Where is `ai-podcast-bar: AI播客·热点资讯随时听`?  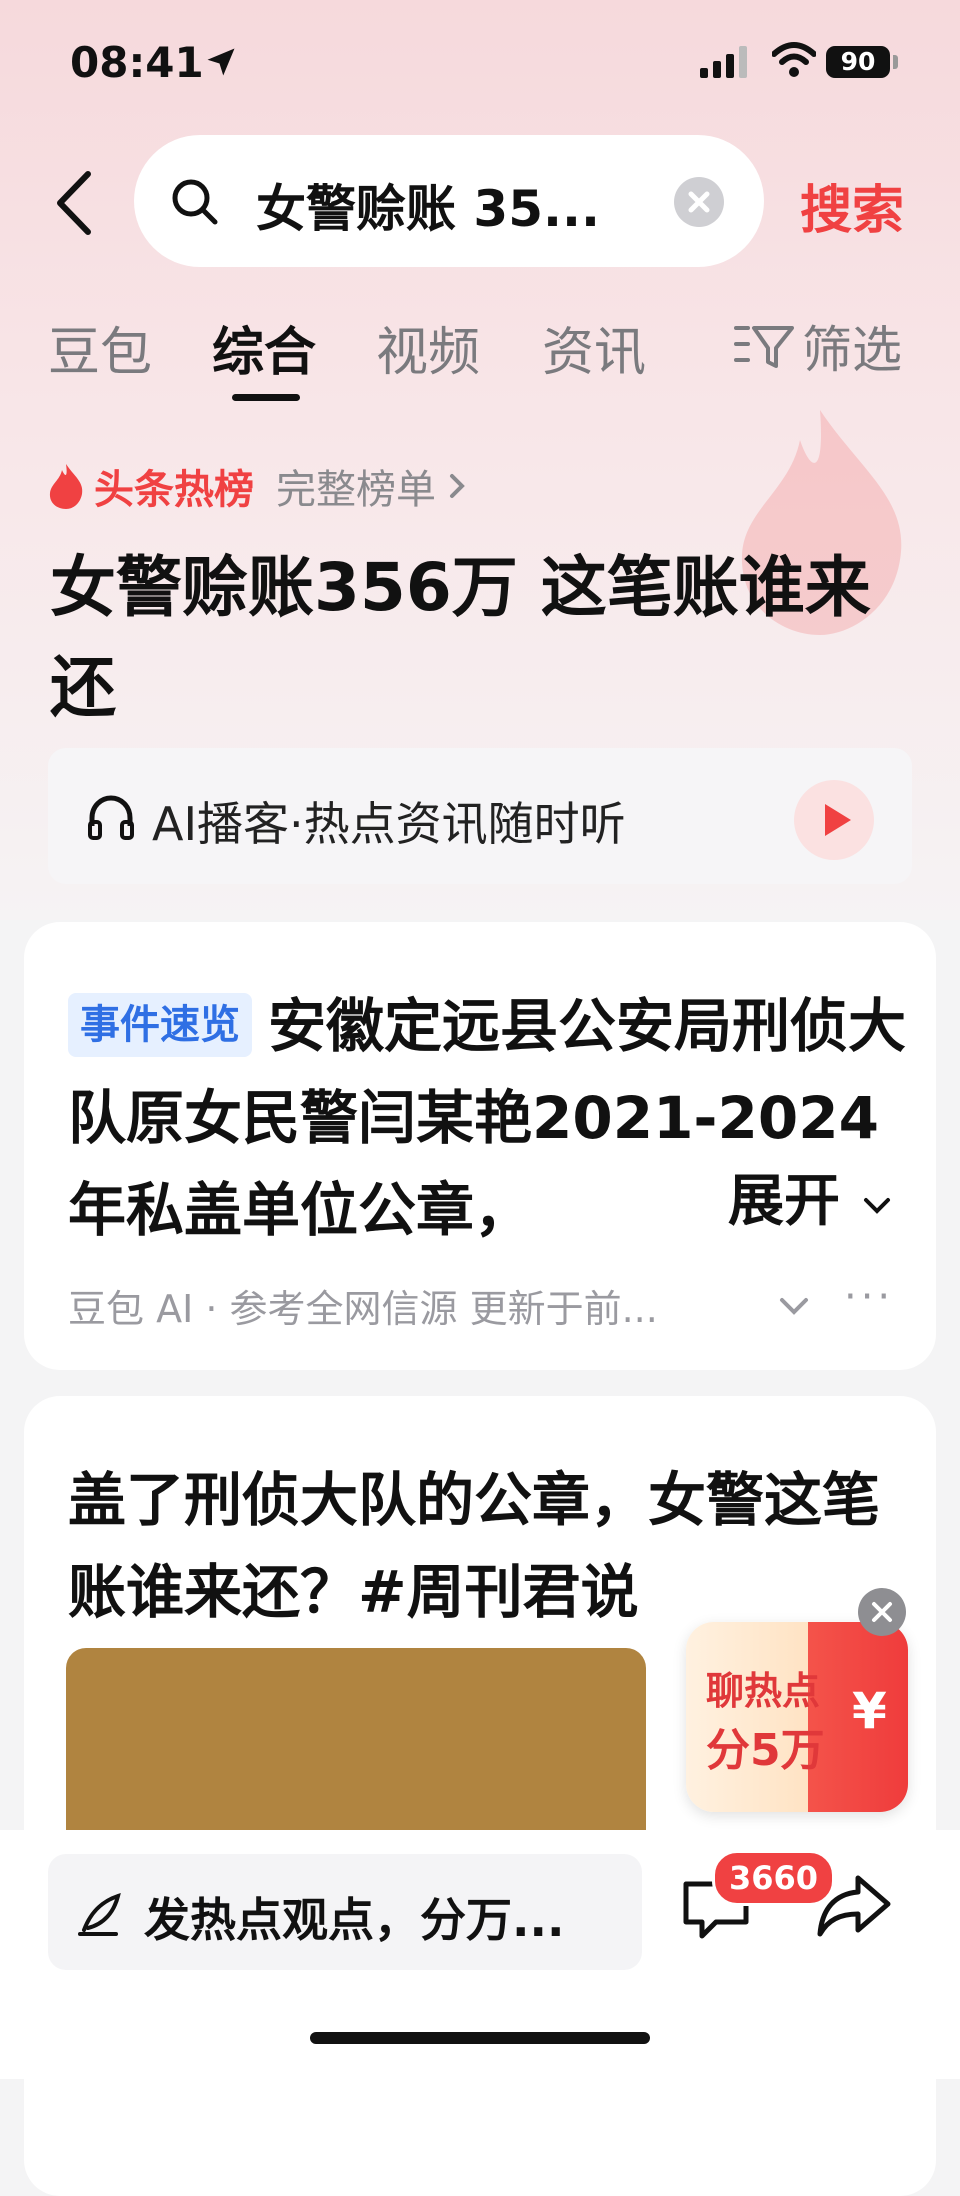 ai-podcast-bar: AI播客·热点资讯随时听 is located at coordinates (480, 816).